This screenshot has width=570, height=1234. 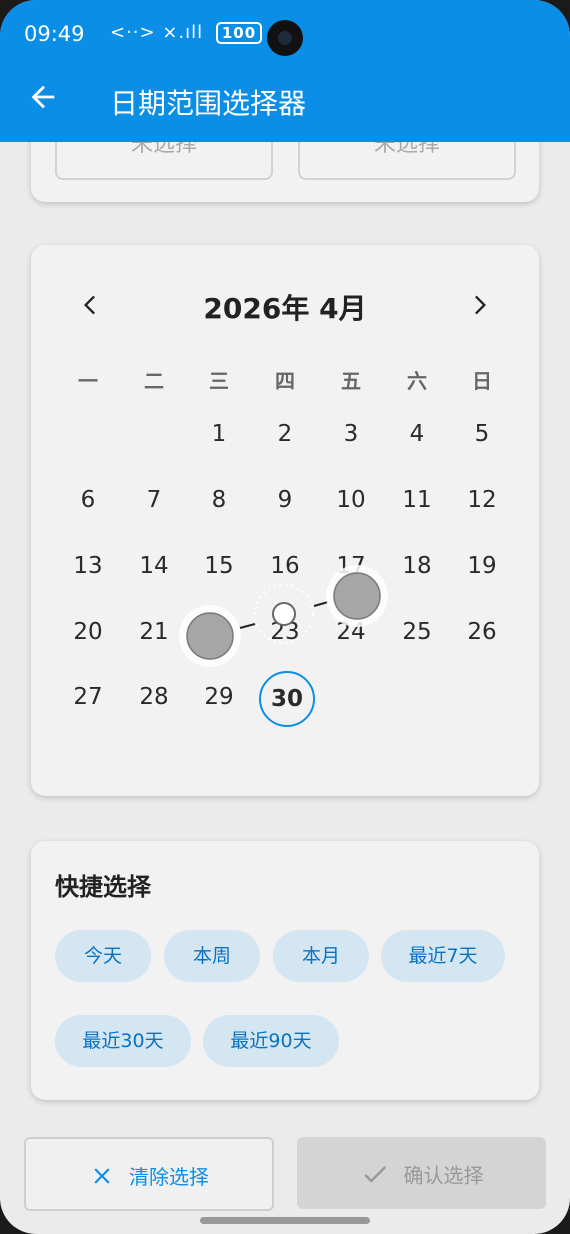 I want to click on weekday-label: 二, so click(x=154, y=381).